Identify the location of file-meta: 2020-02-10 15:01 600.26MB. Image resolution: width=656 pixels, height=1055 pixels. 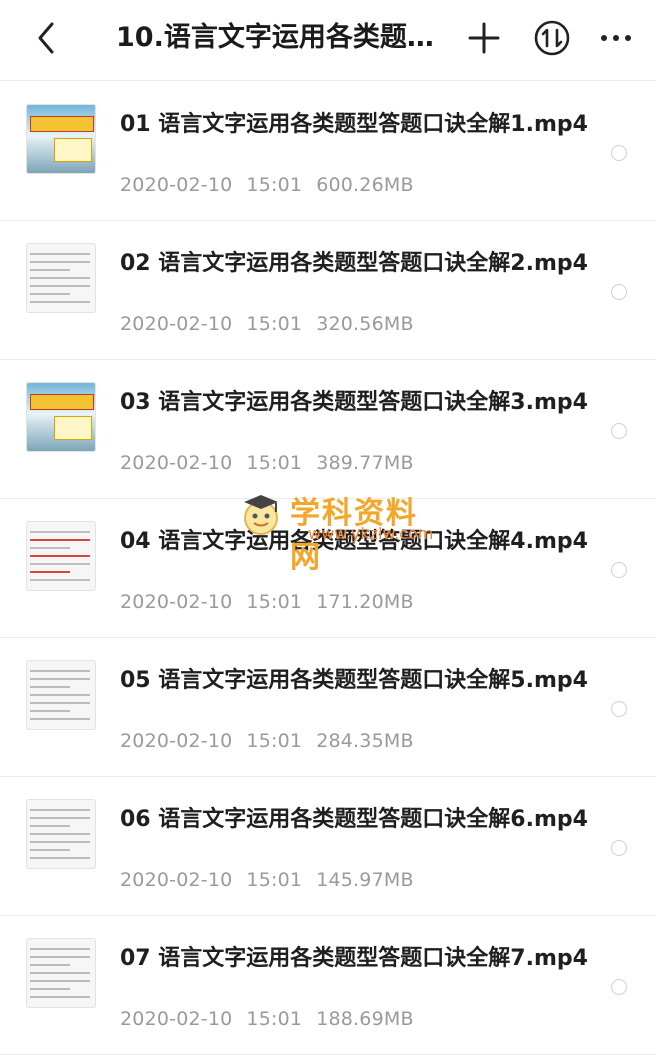
(274, 185).